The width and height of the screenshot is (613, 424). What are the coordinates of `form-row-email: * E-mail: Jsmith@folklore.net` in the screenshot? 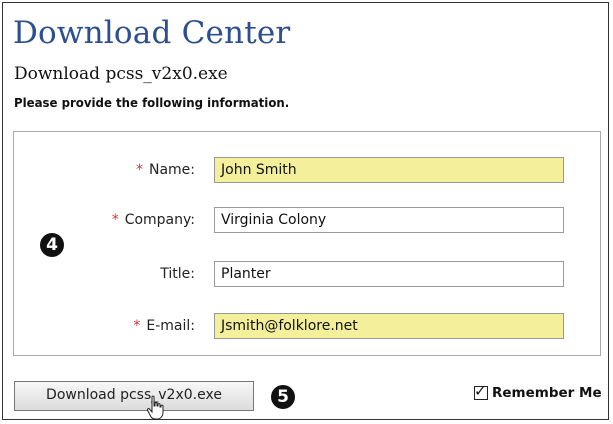 It's located at (307, 327).